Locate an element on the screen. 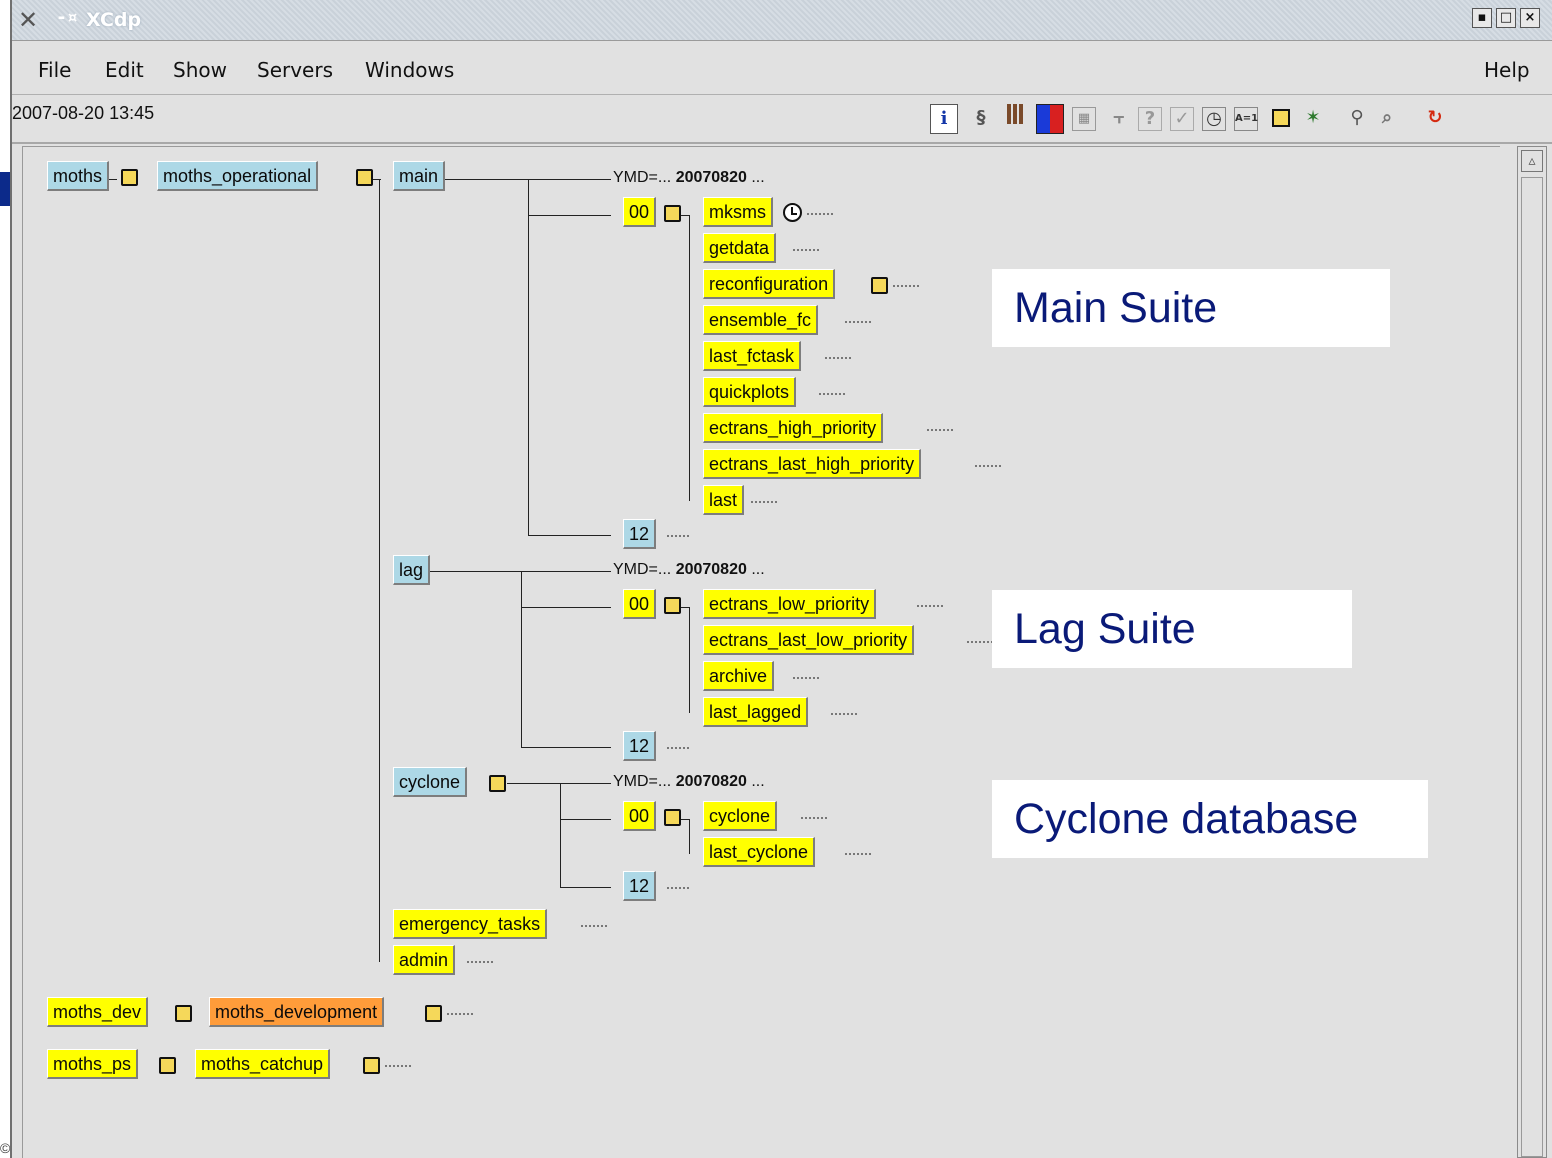  task-node: last_fctask is located at coordinates (752, 356).